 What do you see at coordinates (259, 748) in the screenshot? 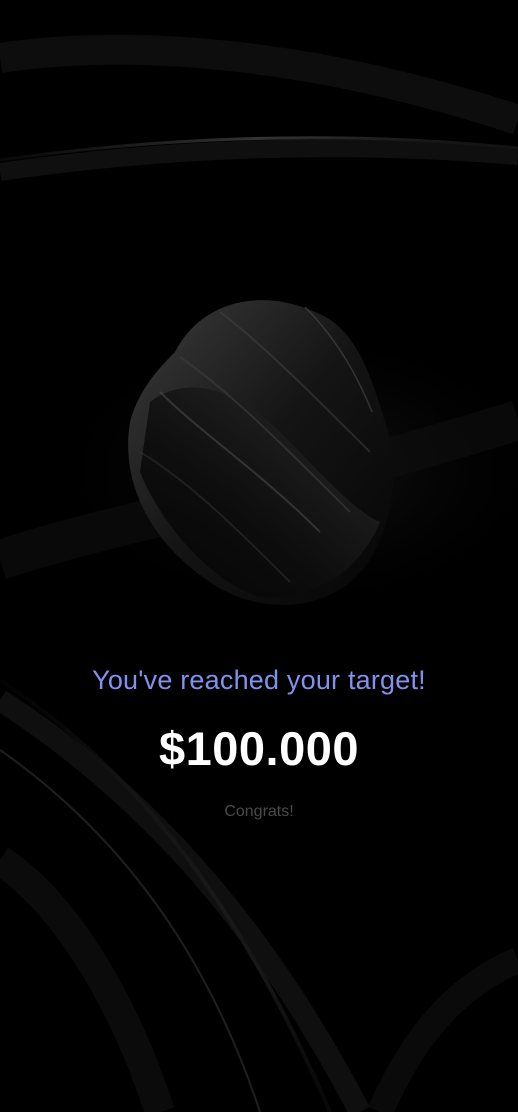
I see `target-amount: $100.000` at bounding box center [259, 748].